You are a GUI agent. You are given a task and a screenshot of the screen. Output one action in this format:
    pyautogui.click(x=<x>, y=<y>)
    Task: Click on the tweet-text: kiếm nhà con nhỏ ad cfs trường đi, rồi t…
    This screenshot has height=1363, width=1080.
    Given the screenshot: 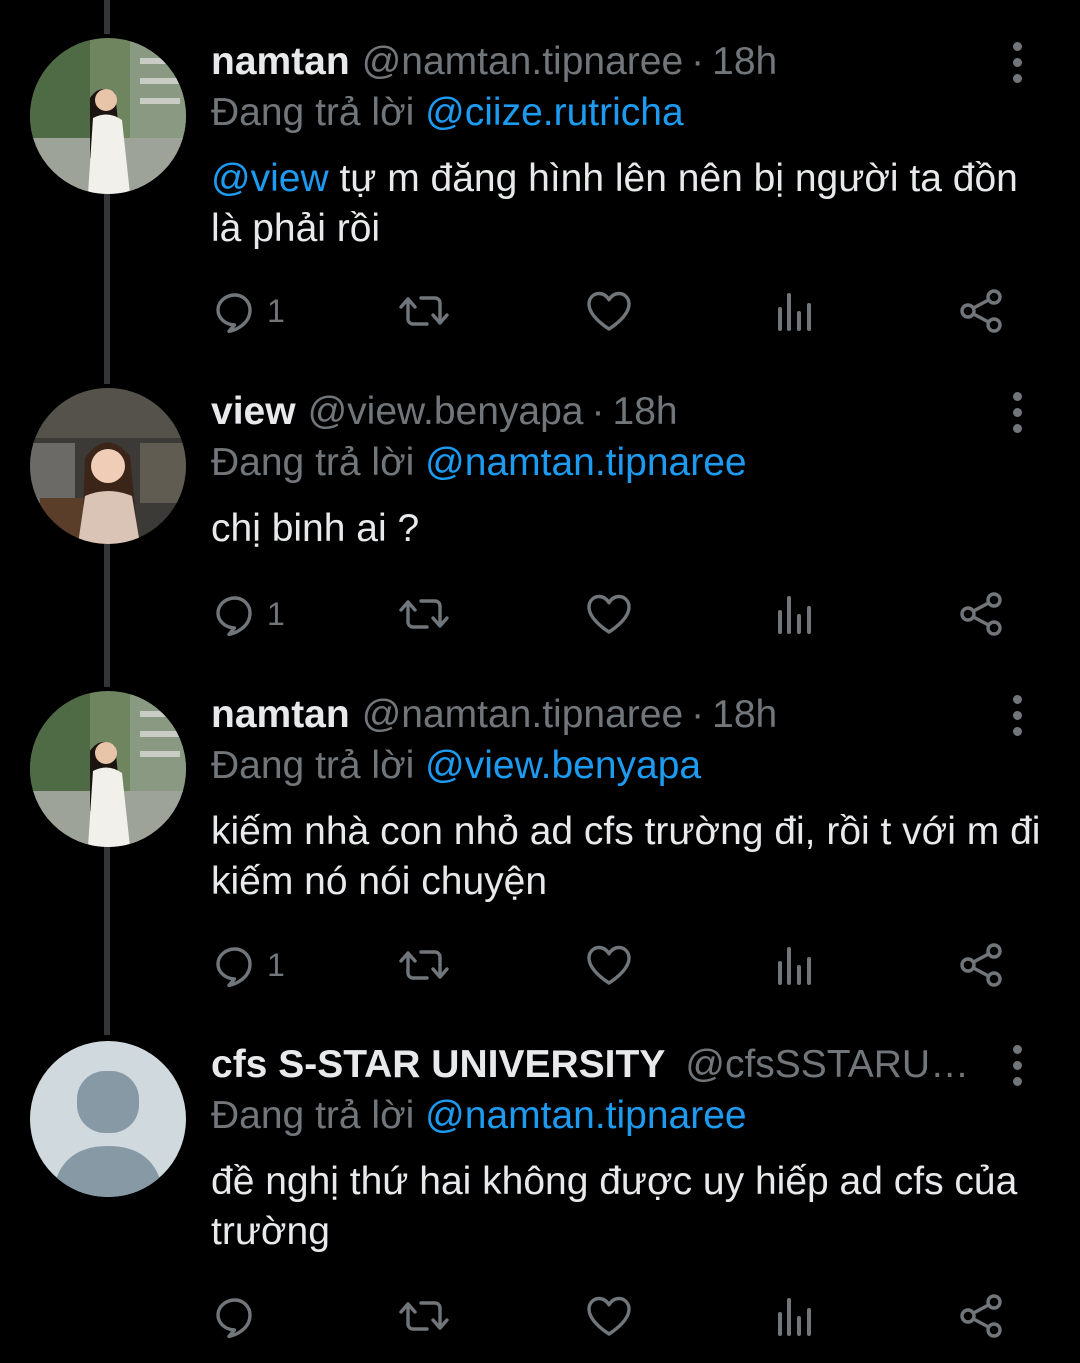 What is the action you would take?
    pyautogui.click(x=626, y=856)
    